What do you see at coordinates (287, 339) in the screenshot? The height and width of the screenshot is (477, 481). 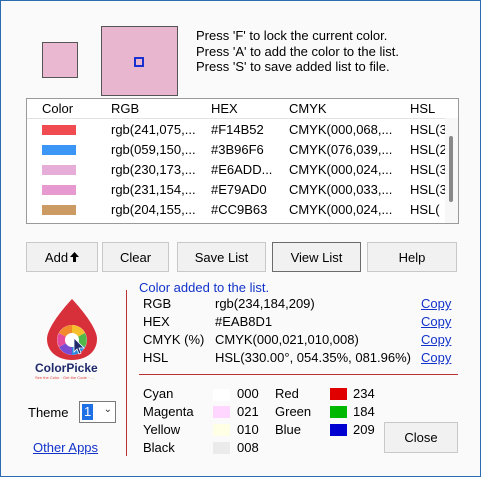 I see `cmyk-value: CMYK(000,021,010,008)` at bounding box center [287, 339].